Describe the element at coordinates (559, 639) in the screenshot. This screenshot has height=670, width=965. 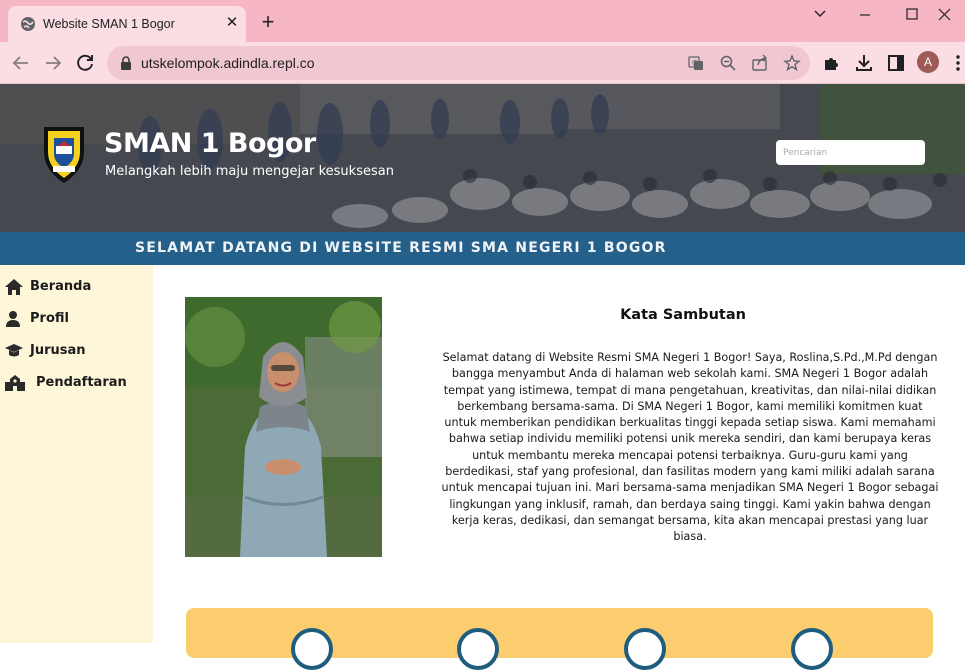
I see `features-panel` at that location.